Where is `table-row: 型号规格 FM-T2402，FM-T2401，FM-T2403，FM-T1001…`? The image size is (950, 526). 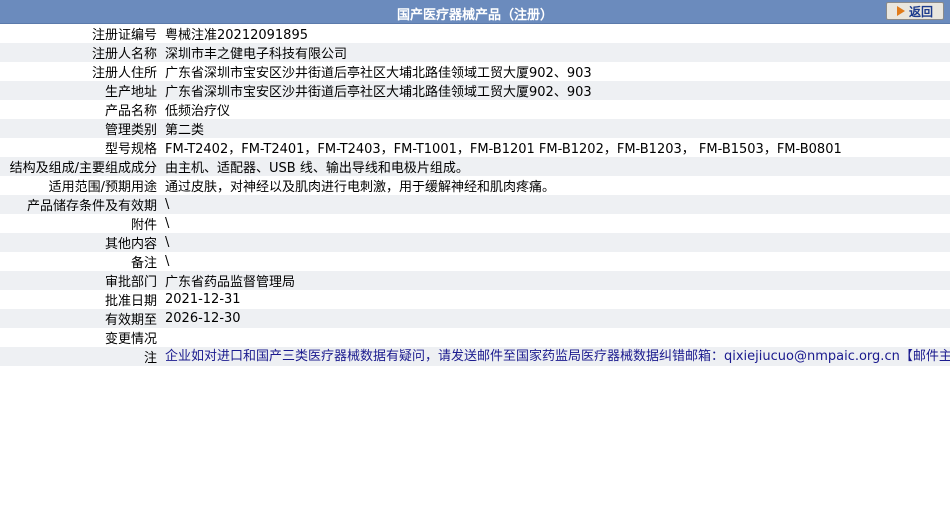 table-row: 型号规格 FM-T2402，FM-T2401，FM-T2403，FM-T1001… is located at coordinates (475, 147).